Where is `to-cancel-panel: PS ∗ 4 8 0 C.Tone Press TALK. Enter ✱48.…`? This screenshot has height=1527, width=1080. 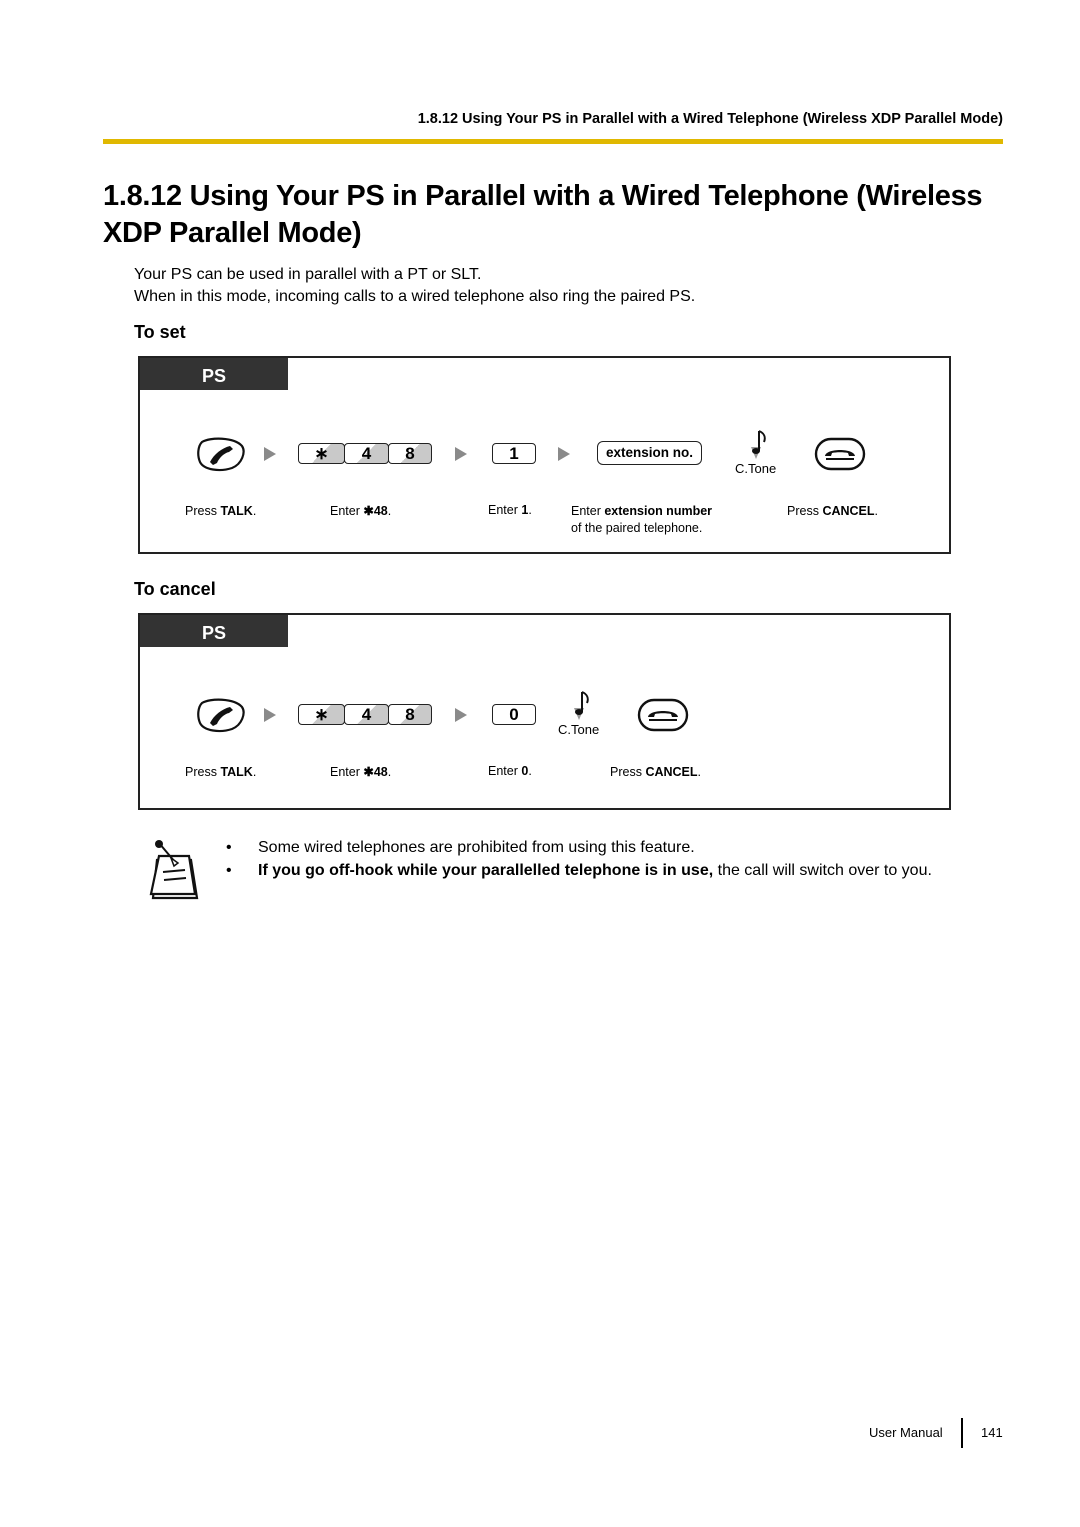 to-cancel-panel: PS ∗ 4 8 0 C.Tone Press TALK. Enter ✱48.… is located at coordinates (544, 711).